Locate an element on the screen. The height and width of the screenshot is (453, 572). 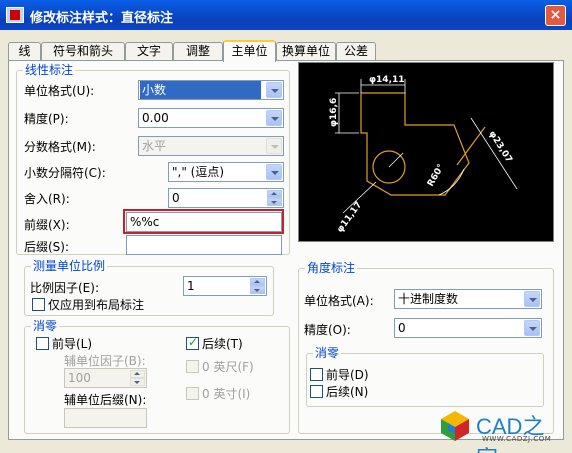
decimal-separator-select: "," (逗点) is located at coordinates (226, 172).